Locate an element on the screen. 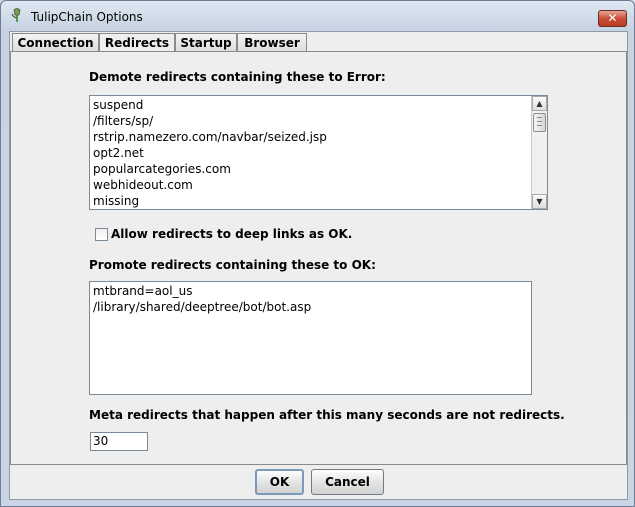  scroll-up-icon: ▲ is located at coordinates (539, 103).